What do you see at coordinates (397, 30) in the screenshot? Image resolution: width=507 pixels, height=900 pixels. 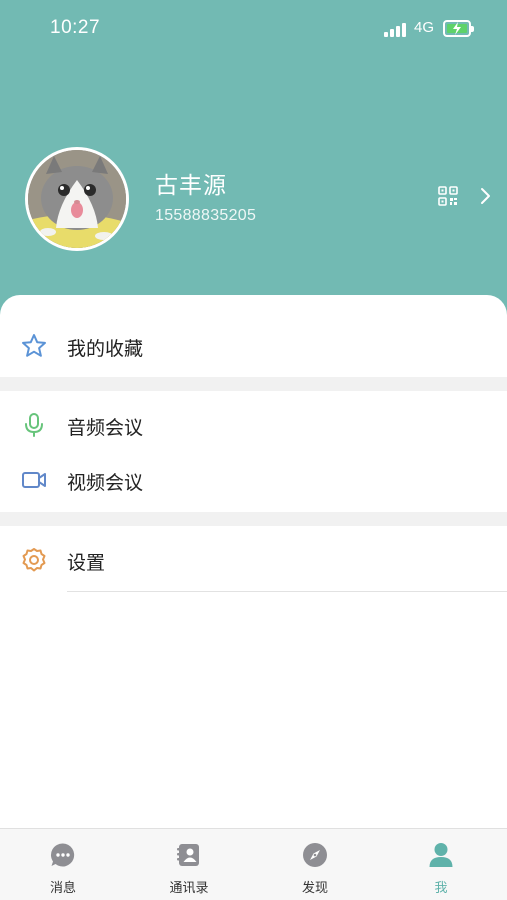 I see `signal-icon` at bounding box center [397, 30].